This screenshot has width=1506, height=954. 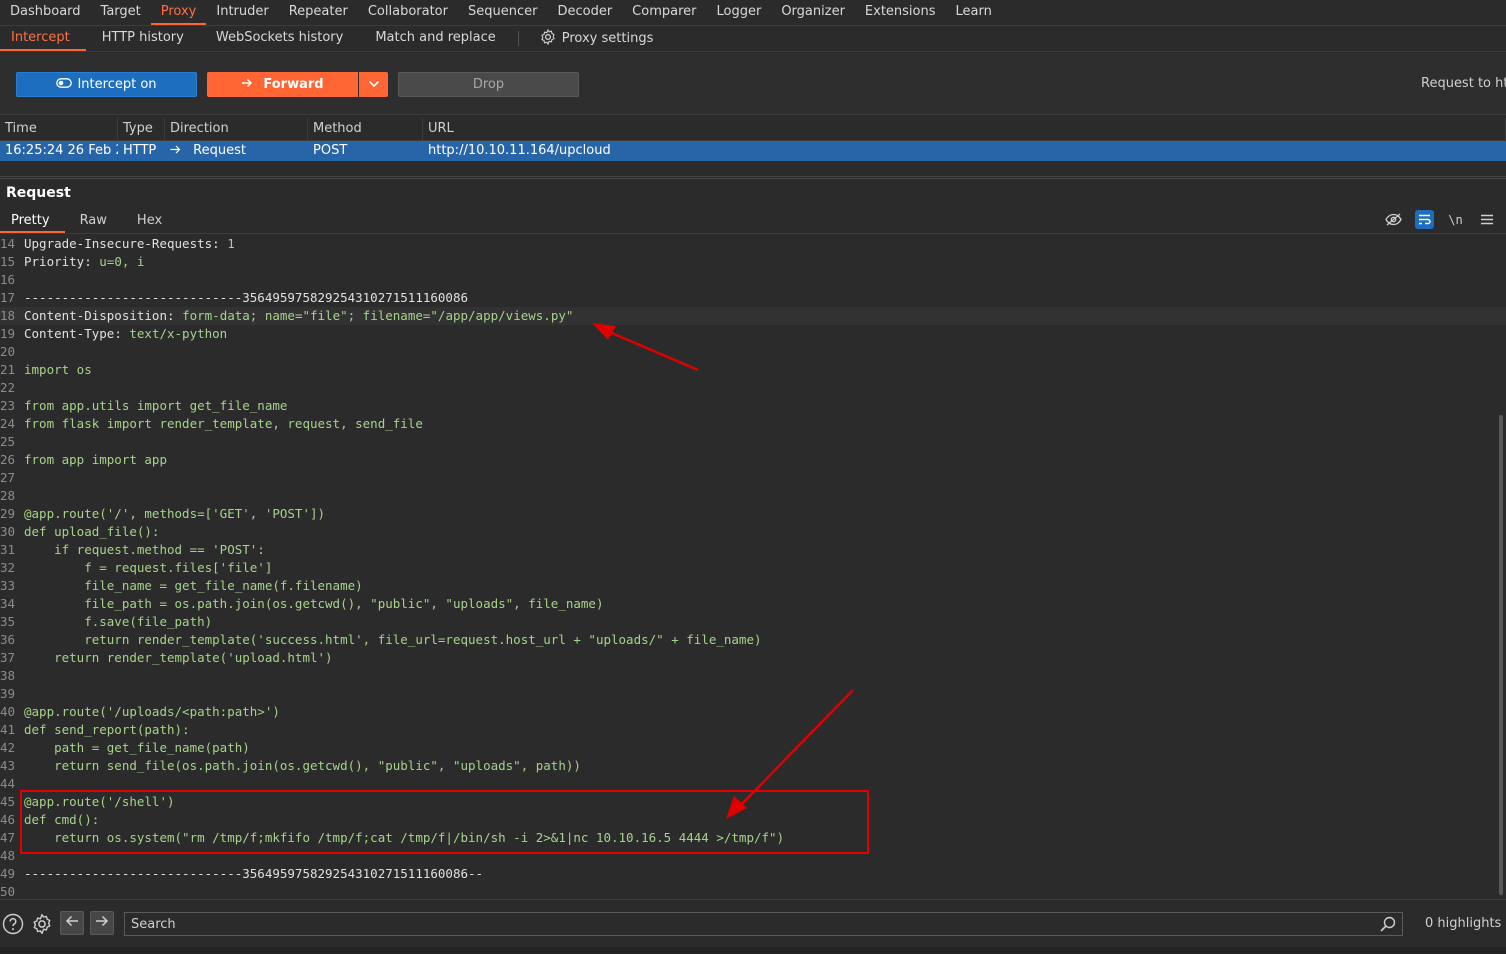 I want to click on code-line: 37 return render_template('upload.html'), so click(x=753, y=658).